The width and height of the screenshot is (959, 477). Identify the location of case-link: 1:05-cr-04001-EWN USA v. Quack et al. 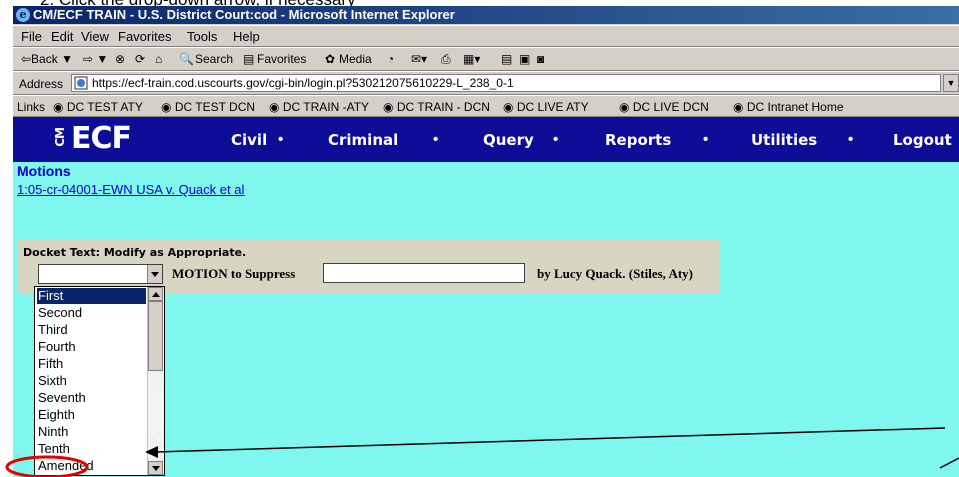
(130, 189).